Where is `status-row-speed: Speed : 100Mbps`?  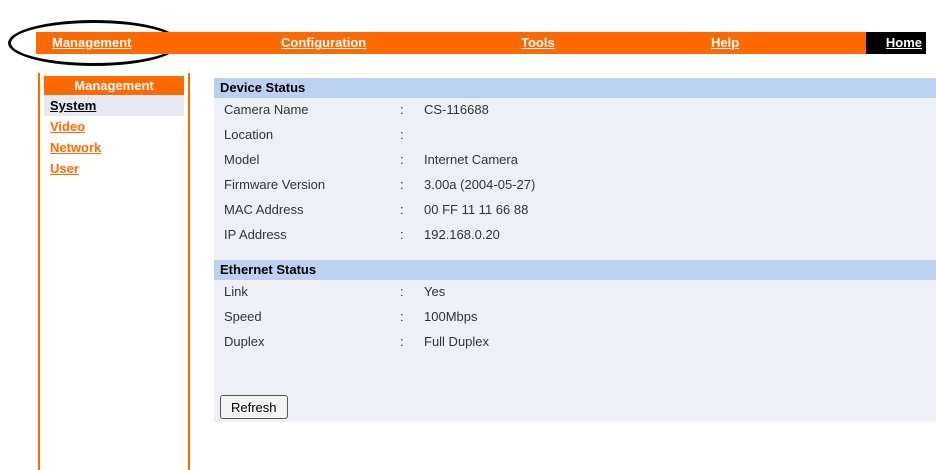
status-row-speed: Speed : 100Mbps is located at coordinates (575, 317).